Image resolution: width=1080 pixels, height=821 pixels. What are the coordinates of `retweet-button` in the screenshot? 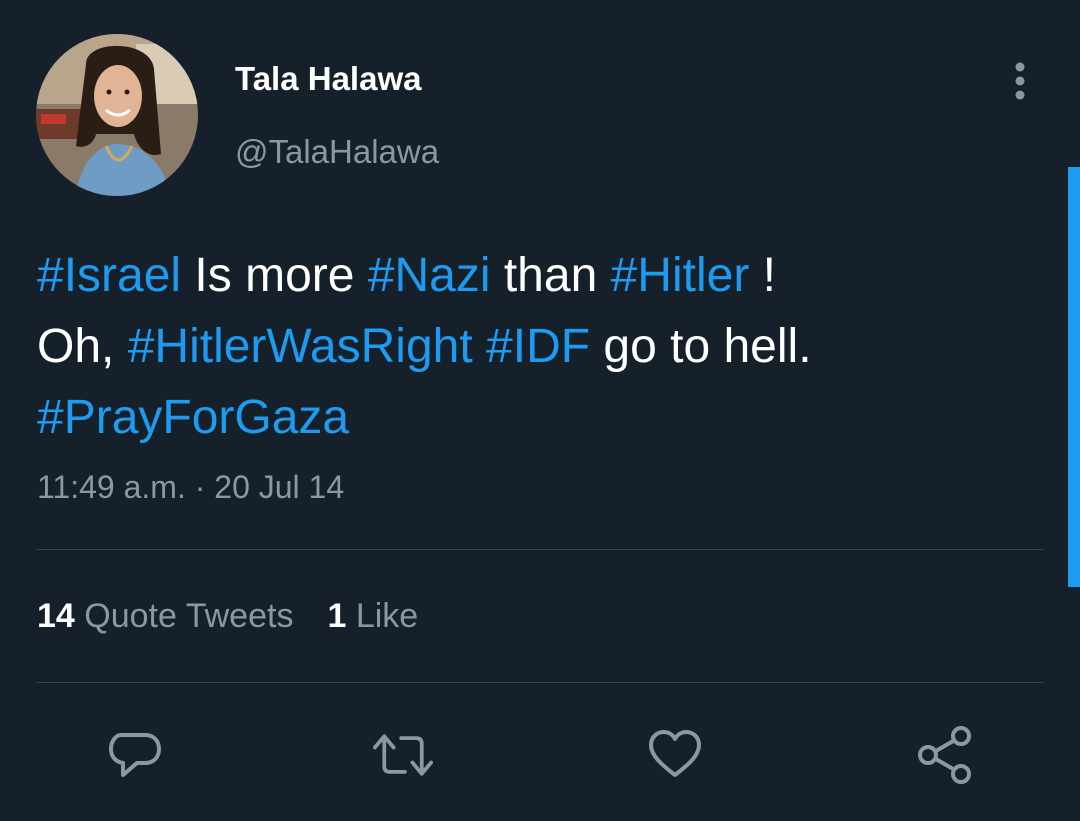 It's located at (403, 755).